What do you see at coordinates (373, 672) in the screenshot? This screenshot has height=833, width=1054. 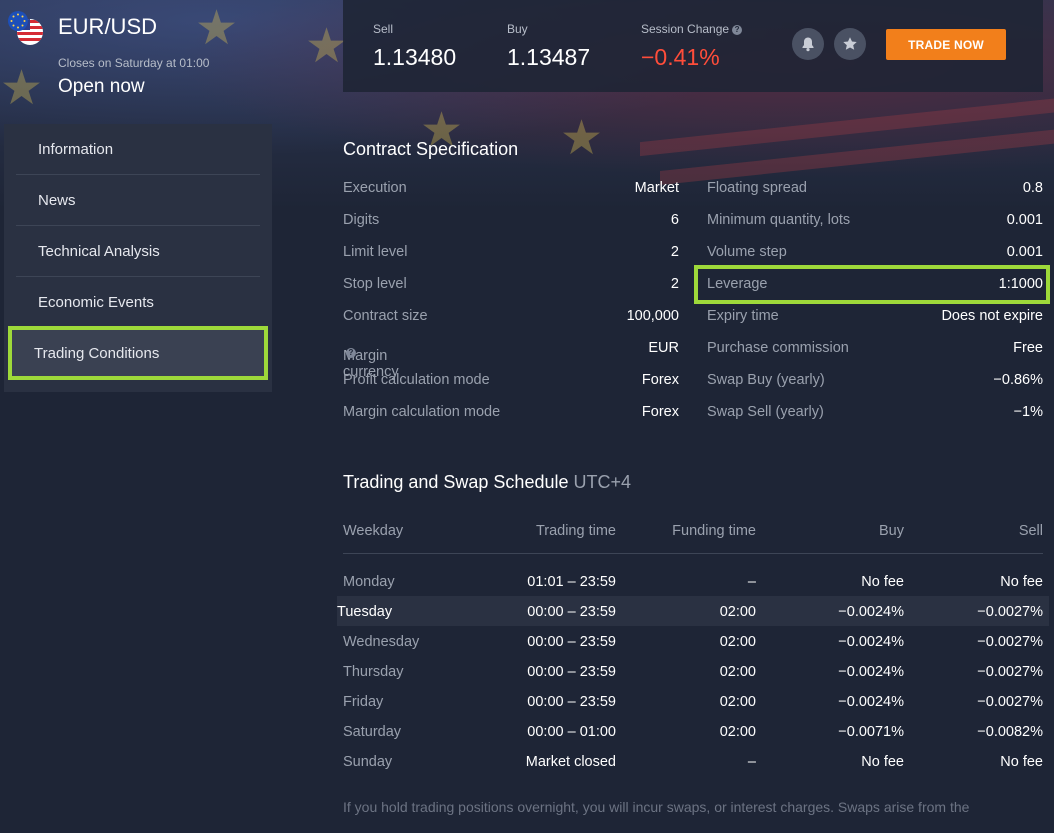 I see `weekday-cell: Thursday` at bounding box center [373, 672].